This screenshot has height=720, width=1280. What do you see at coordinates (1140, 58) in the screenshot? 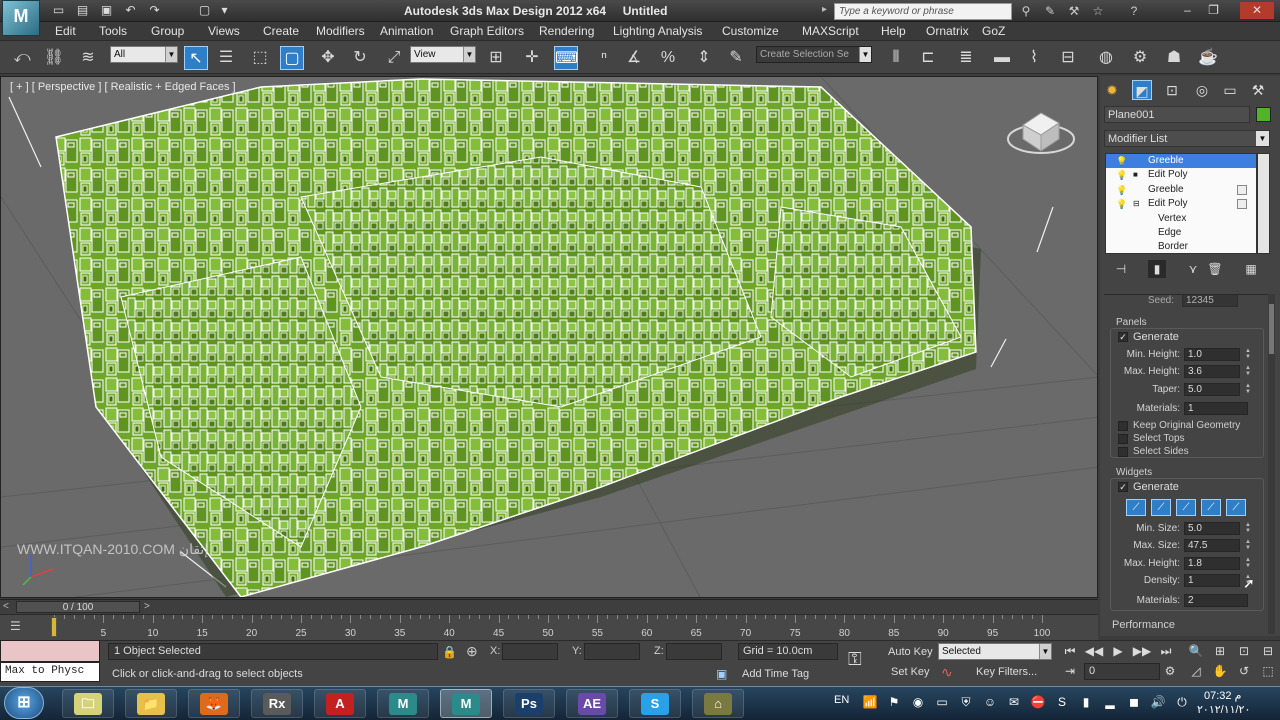
I see `render-setup-icon: ⚙` at bounding box center [1140, 58].